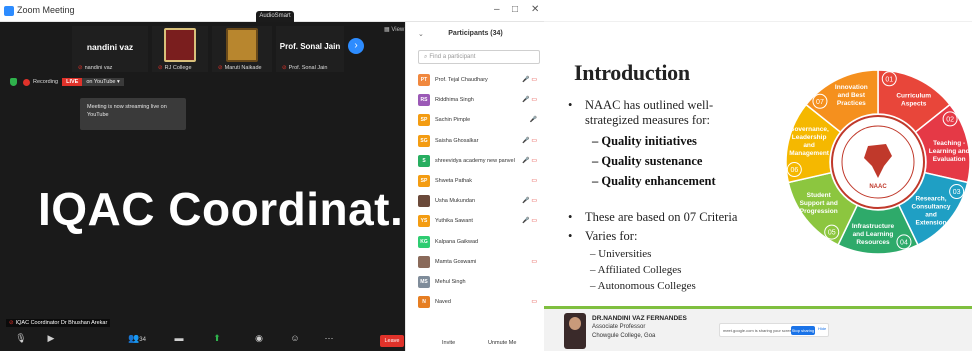 The width and height of the screenshot is (972, 351). Describe the element at coordinates (259, 338) in the screenshot. I see `record-icon: ◉` at that location.